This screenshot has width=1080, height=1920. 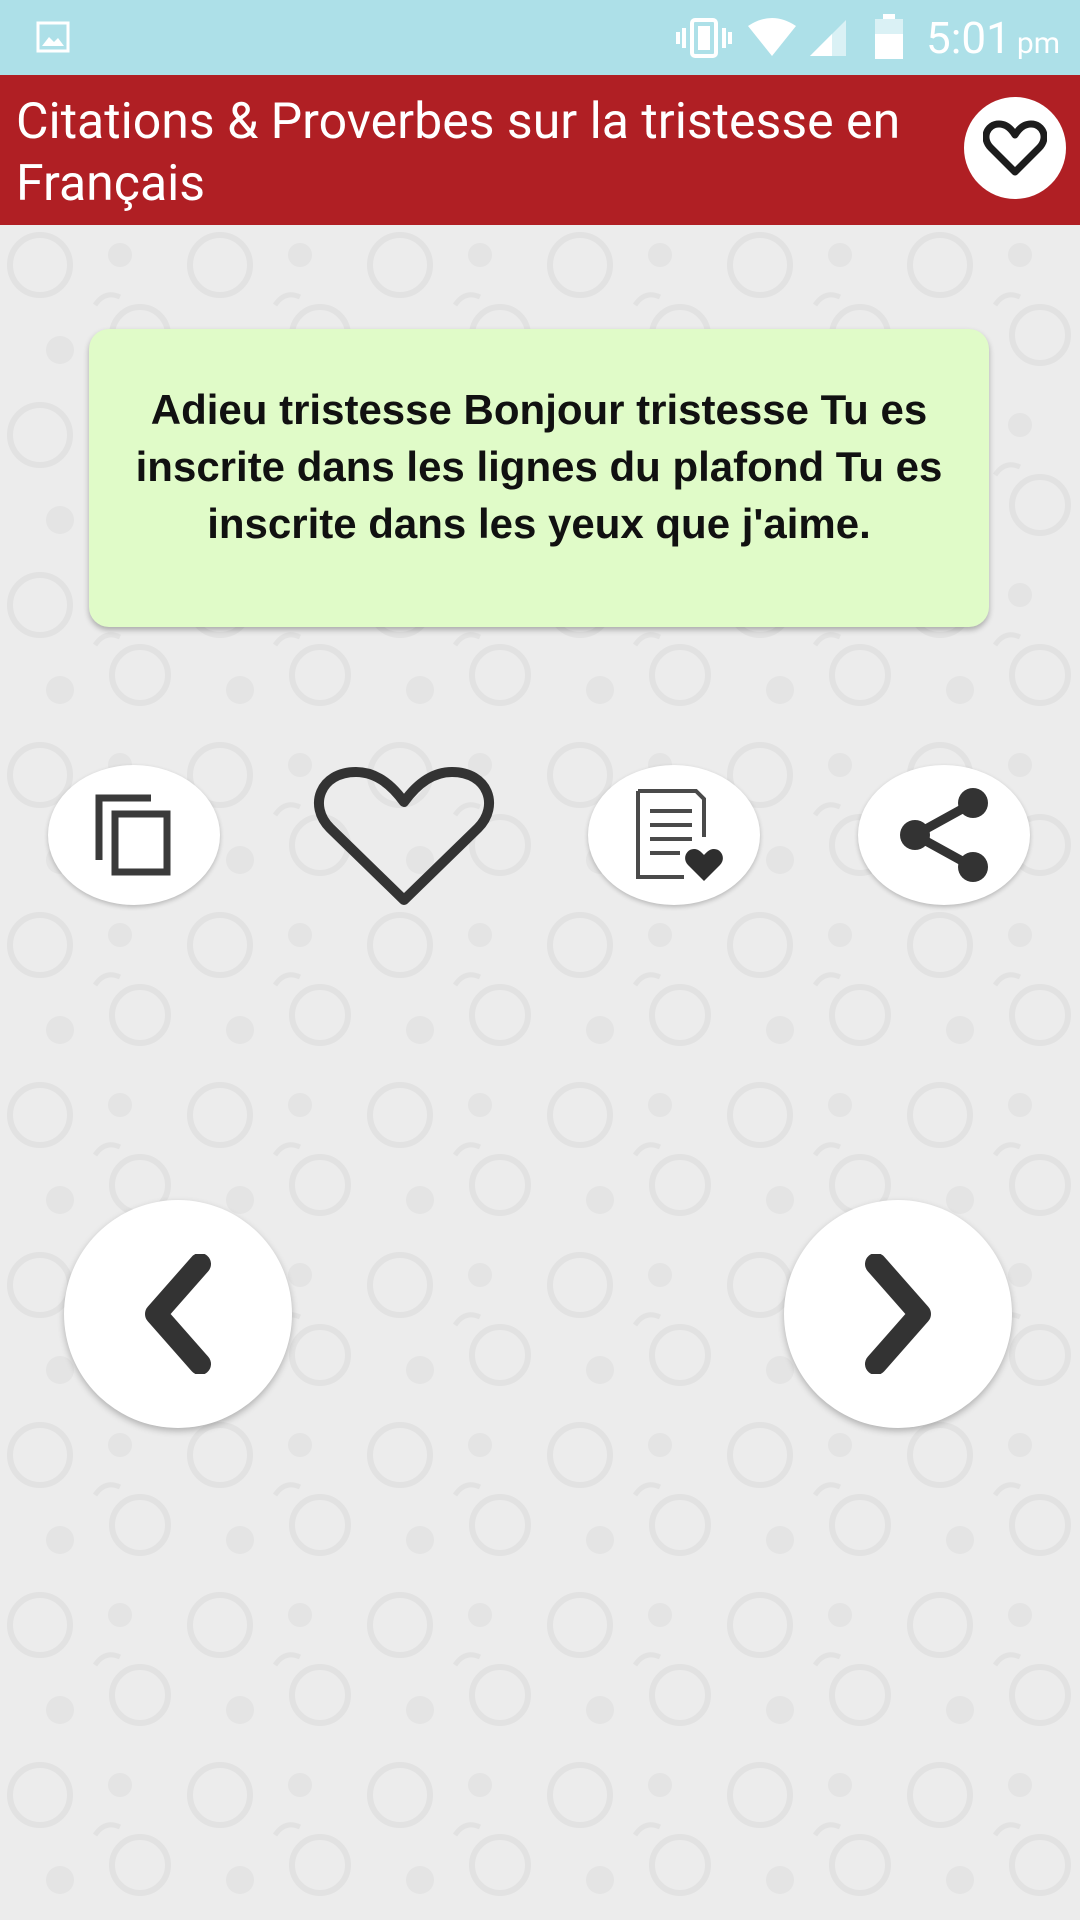 I want to click on favorites-list-button, so click(x=674, y=835).